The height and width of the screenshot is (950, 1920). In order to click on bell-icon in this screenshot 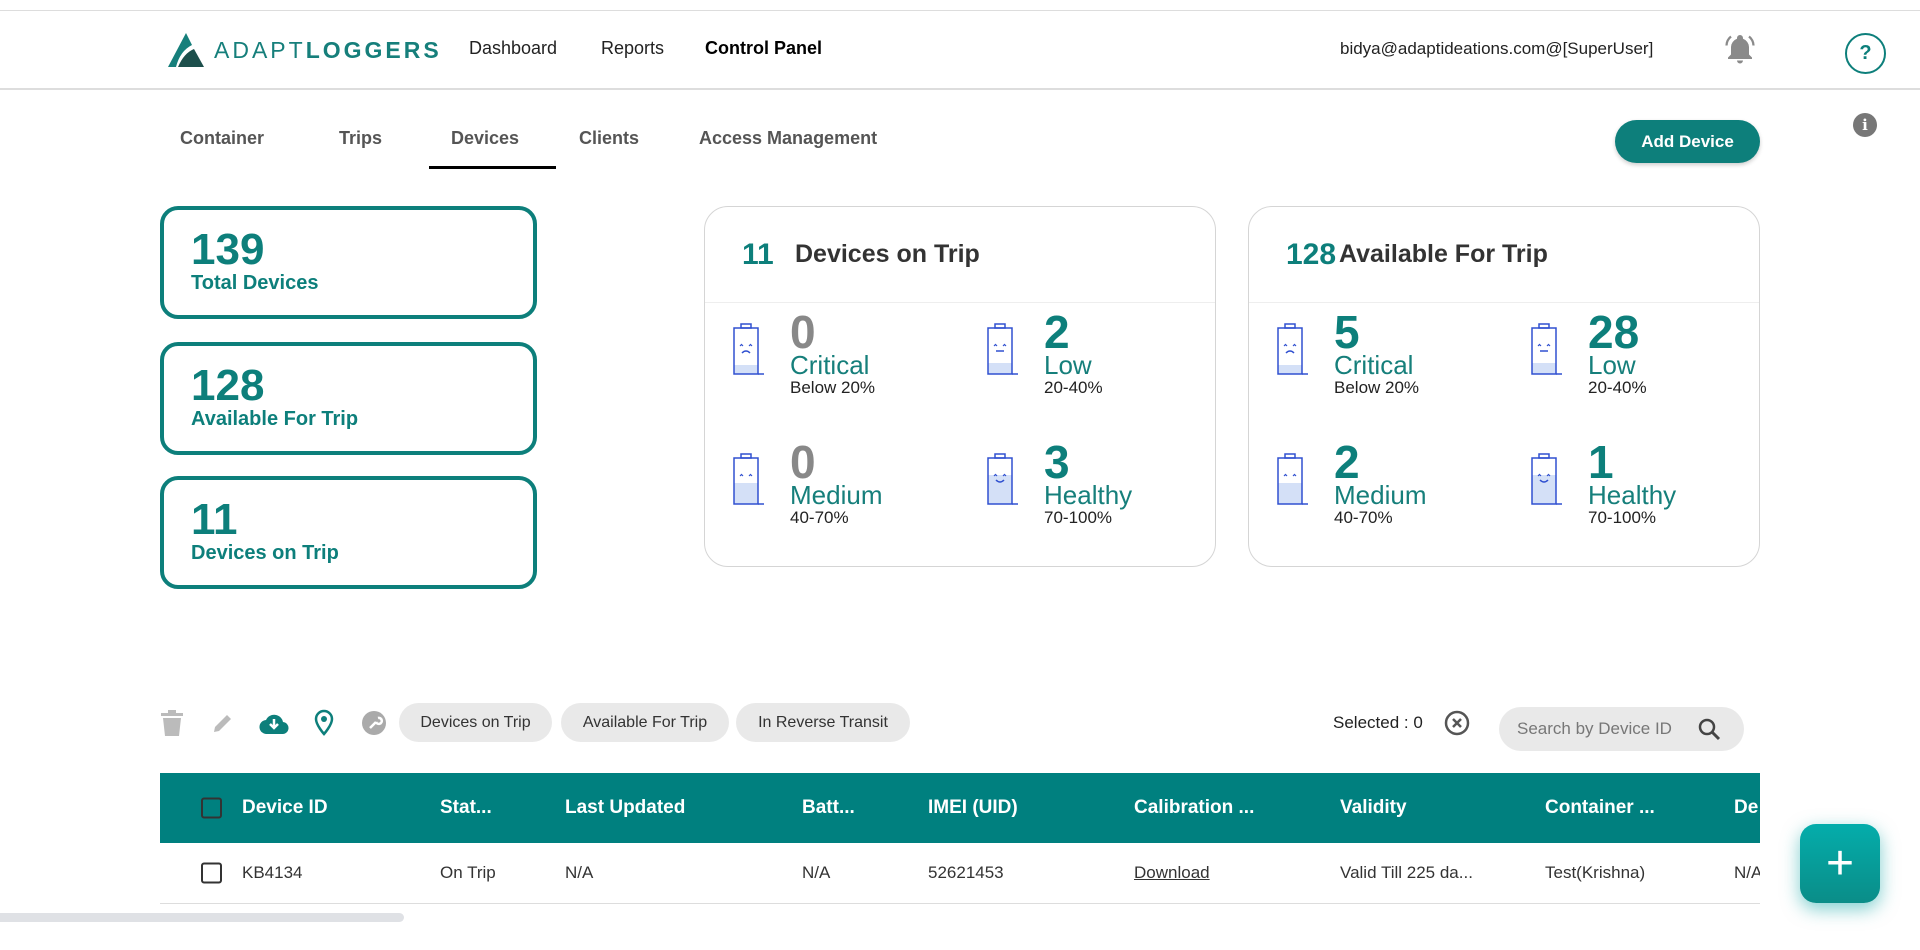, I will do `click(1740, 52)`.